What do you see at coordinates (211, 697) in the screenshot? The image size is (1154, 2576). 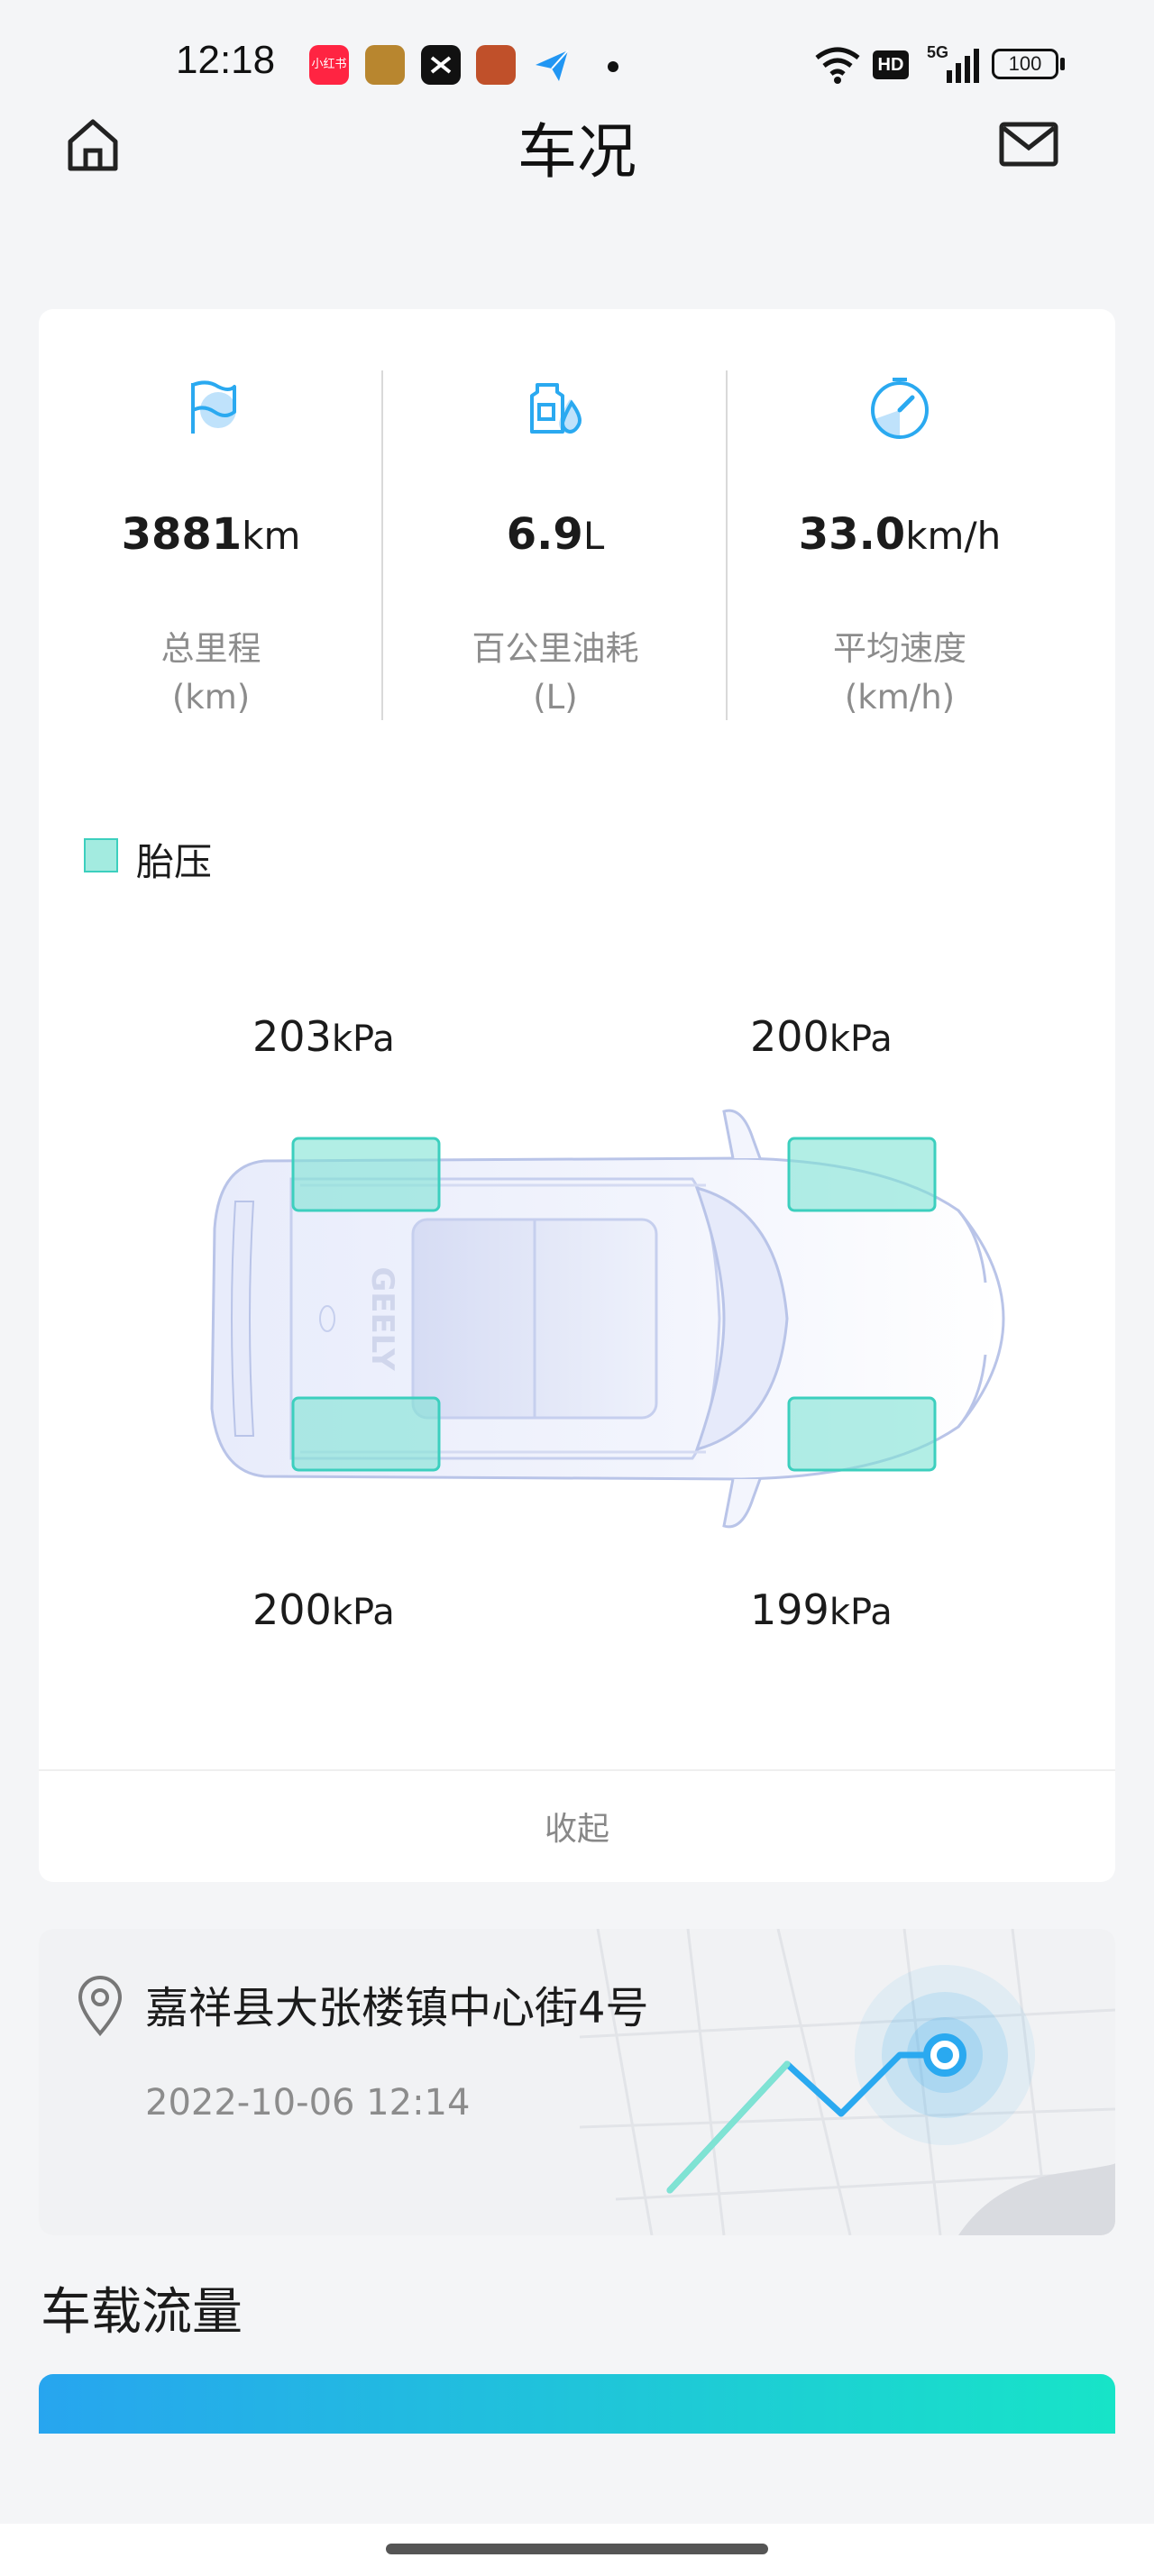 I see `stat-sublabel: (km)` at bounding box center [211, 697].